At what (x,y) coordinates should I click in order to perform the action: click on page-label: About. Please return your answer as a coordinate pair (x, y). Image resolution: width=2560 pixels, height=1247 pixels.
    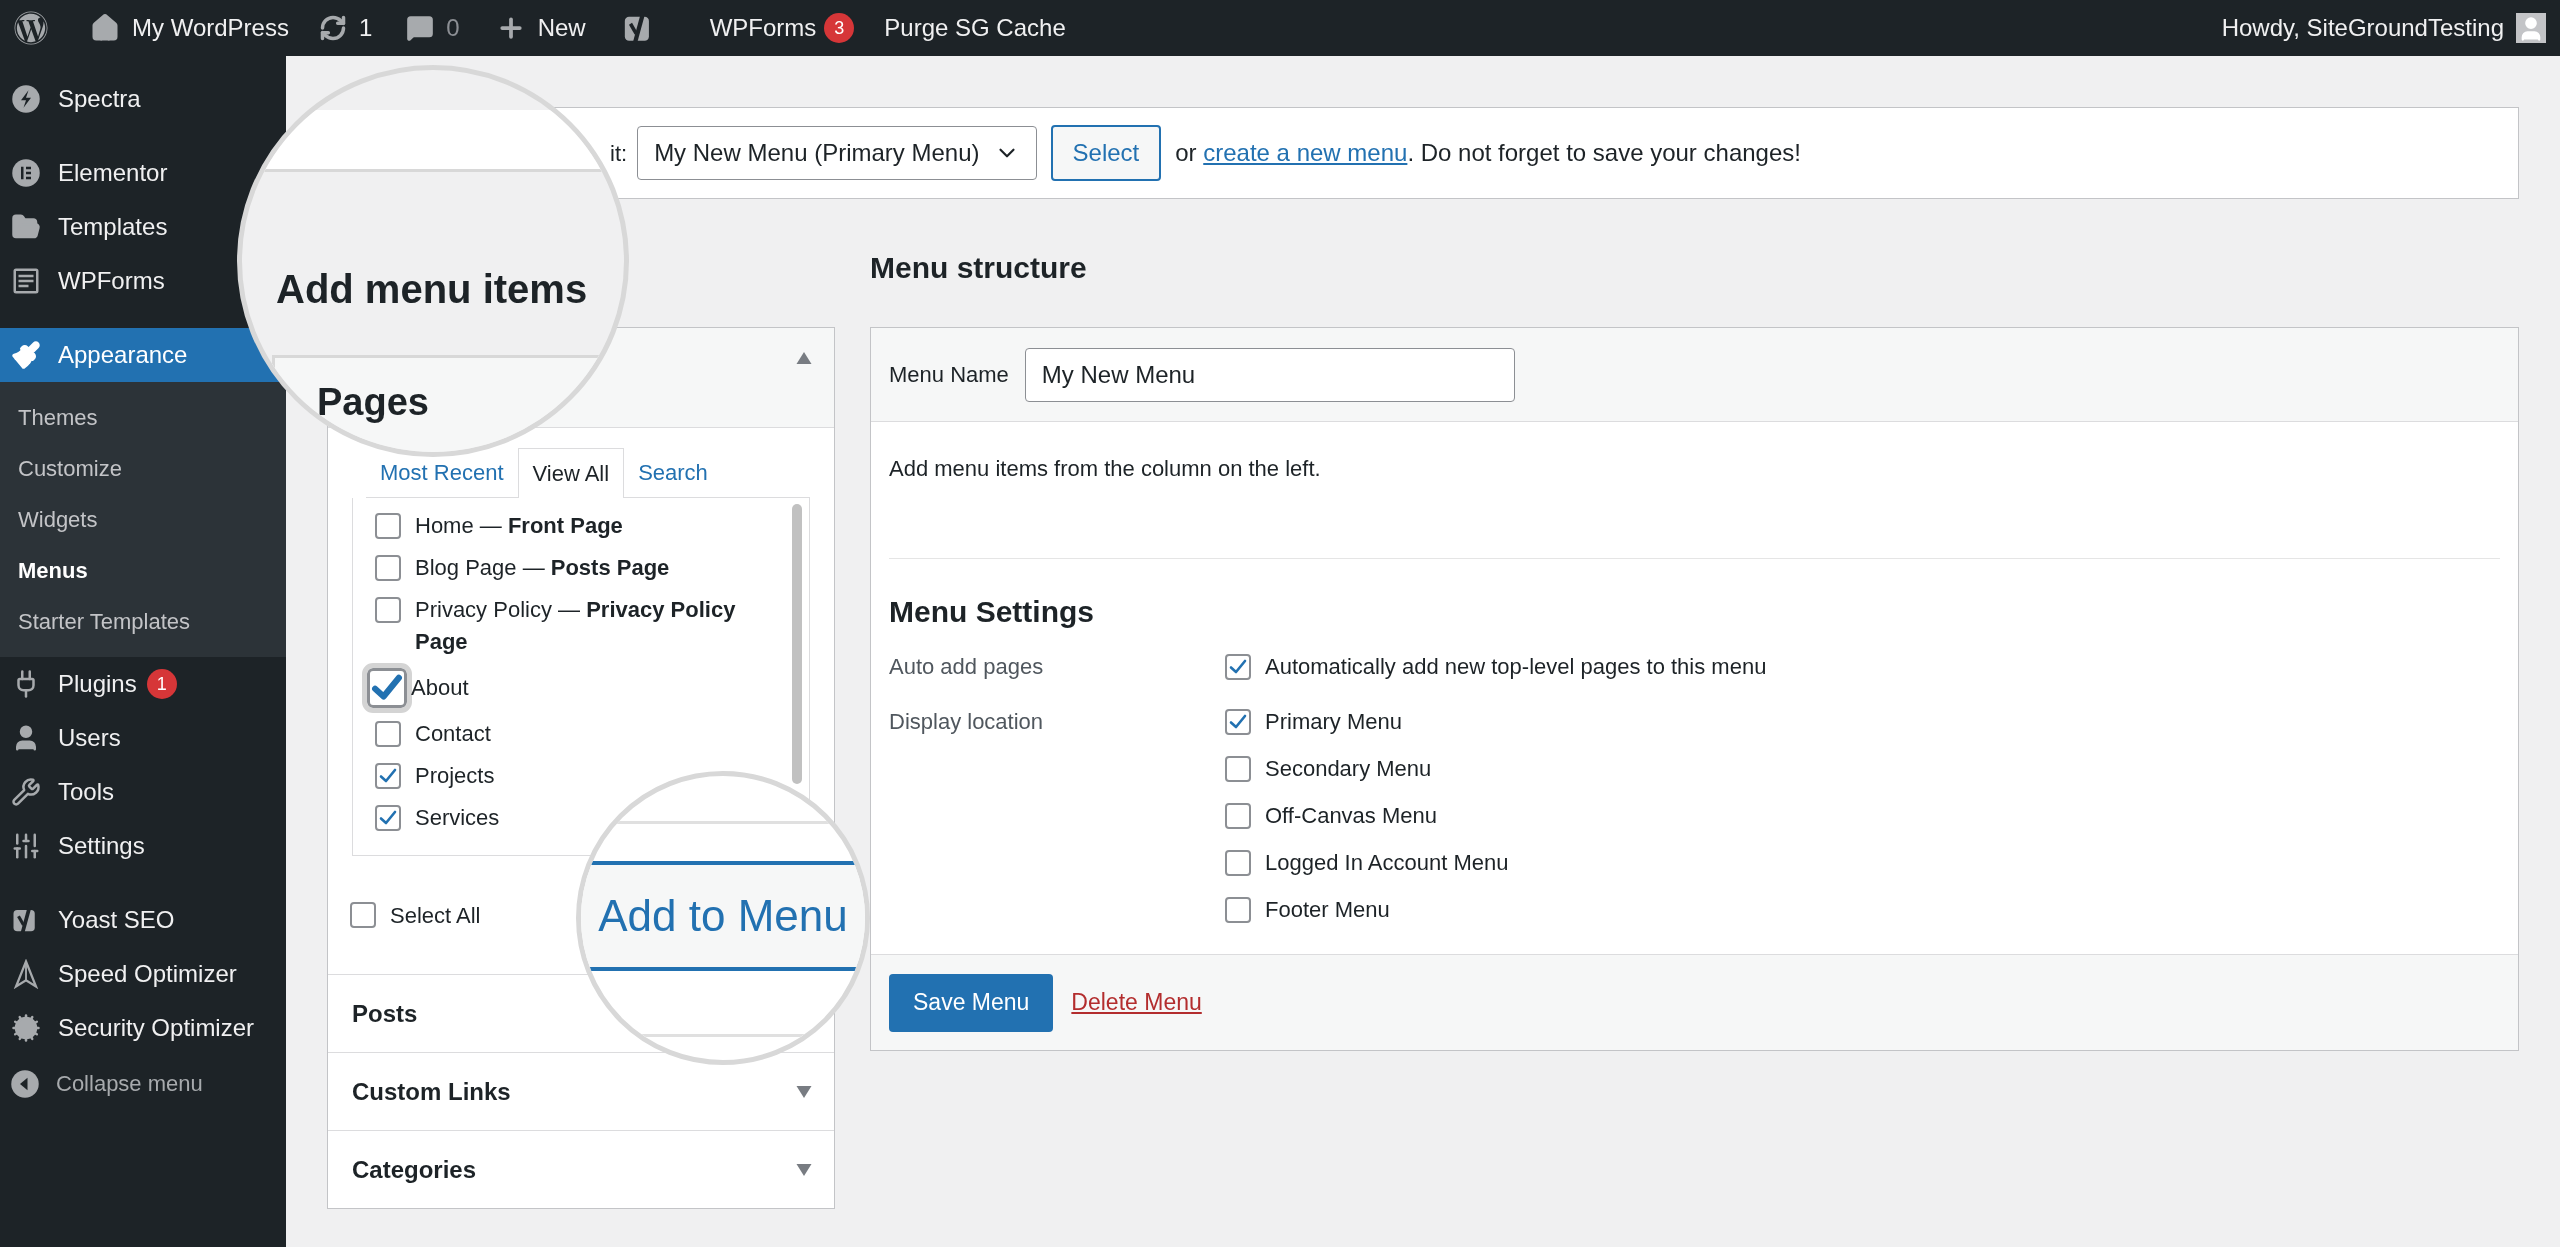
    Looking at the image, I should click on (440, 688).